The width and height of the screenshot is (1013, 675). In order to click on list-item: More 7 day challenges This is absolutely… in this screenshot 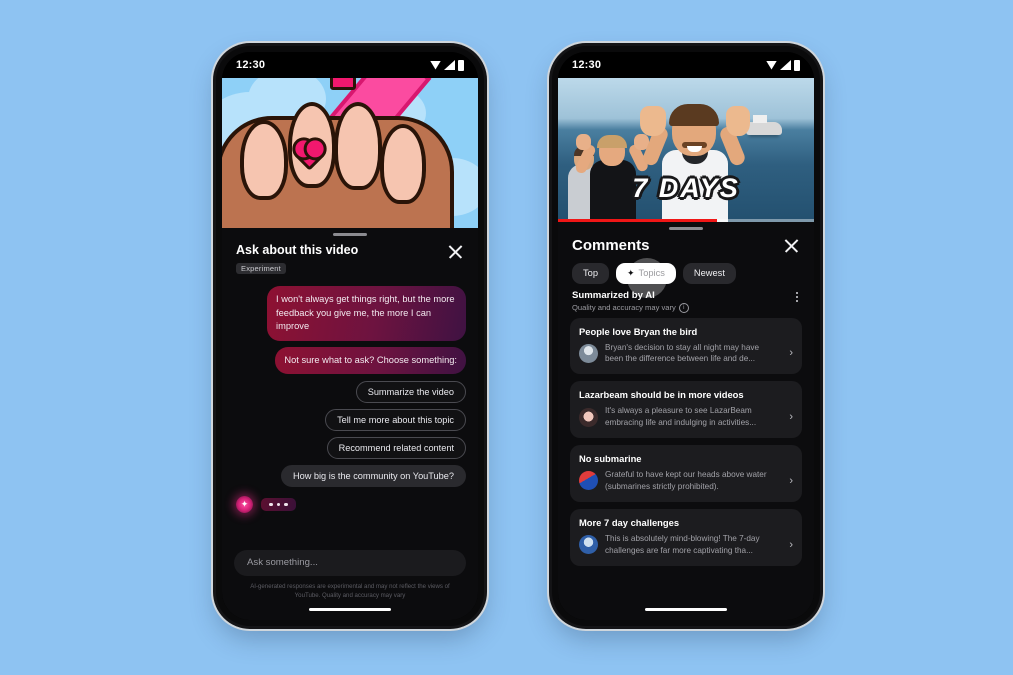, I will do `click(686, 537)`.